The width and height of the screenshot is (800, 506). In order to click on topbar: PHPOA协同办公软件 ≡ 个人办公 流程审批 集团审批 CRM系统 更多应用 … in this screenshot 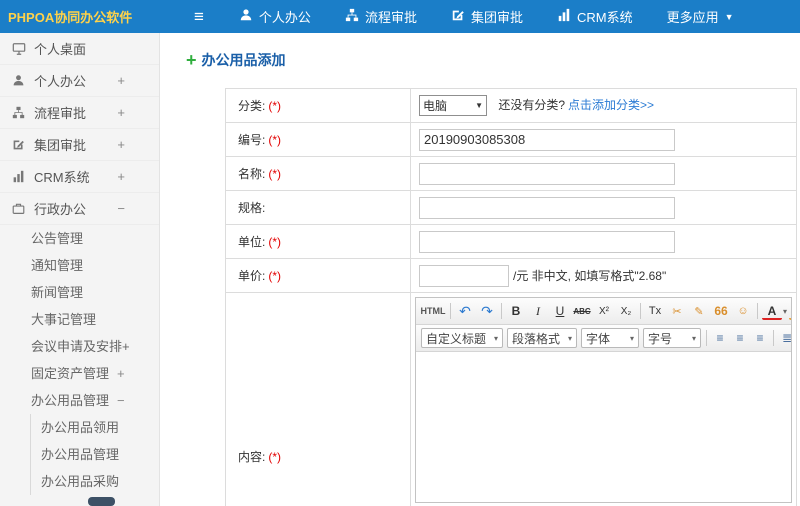, I will do `click(400, 16)`.